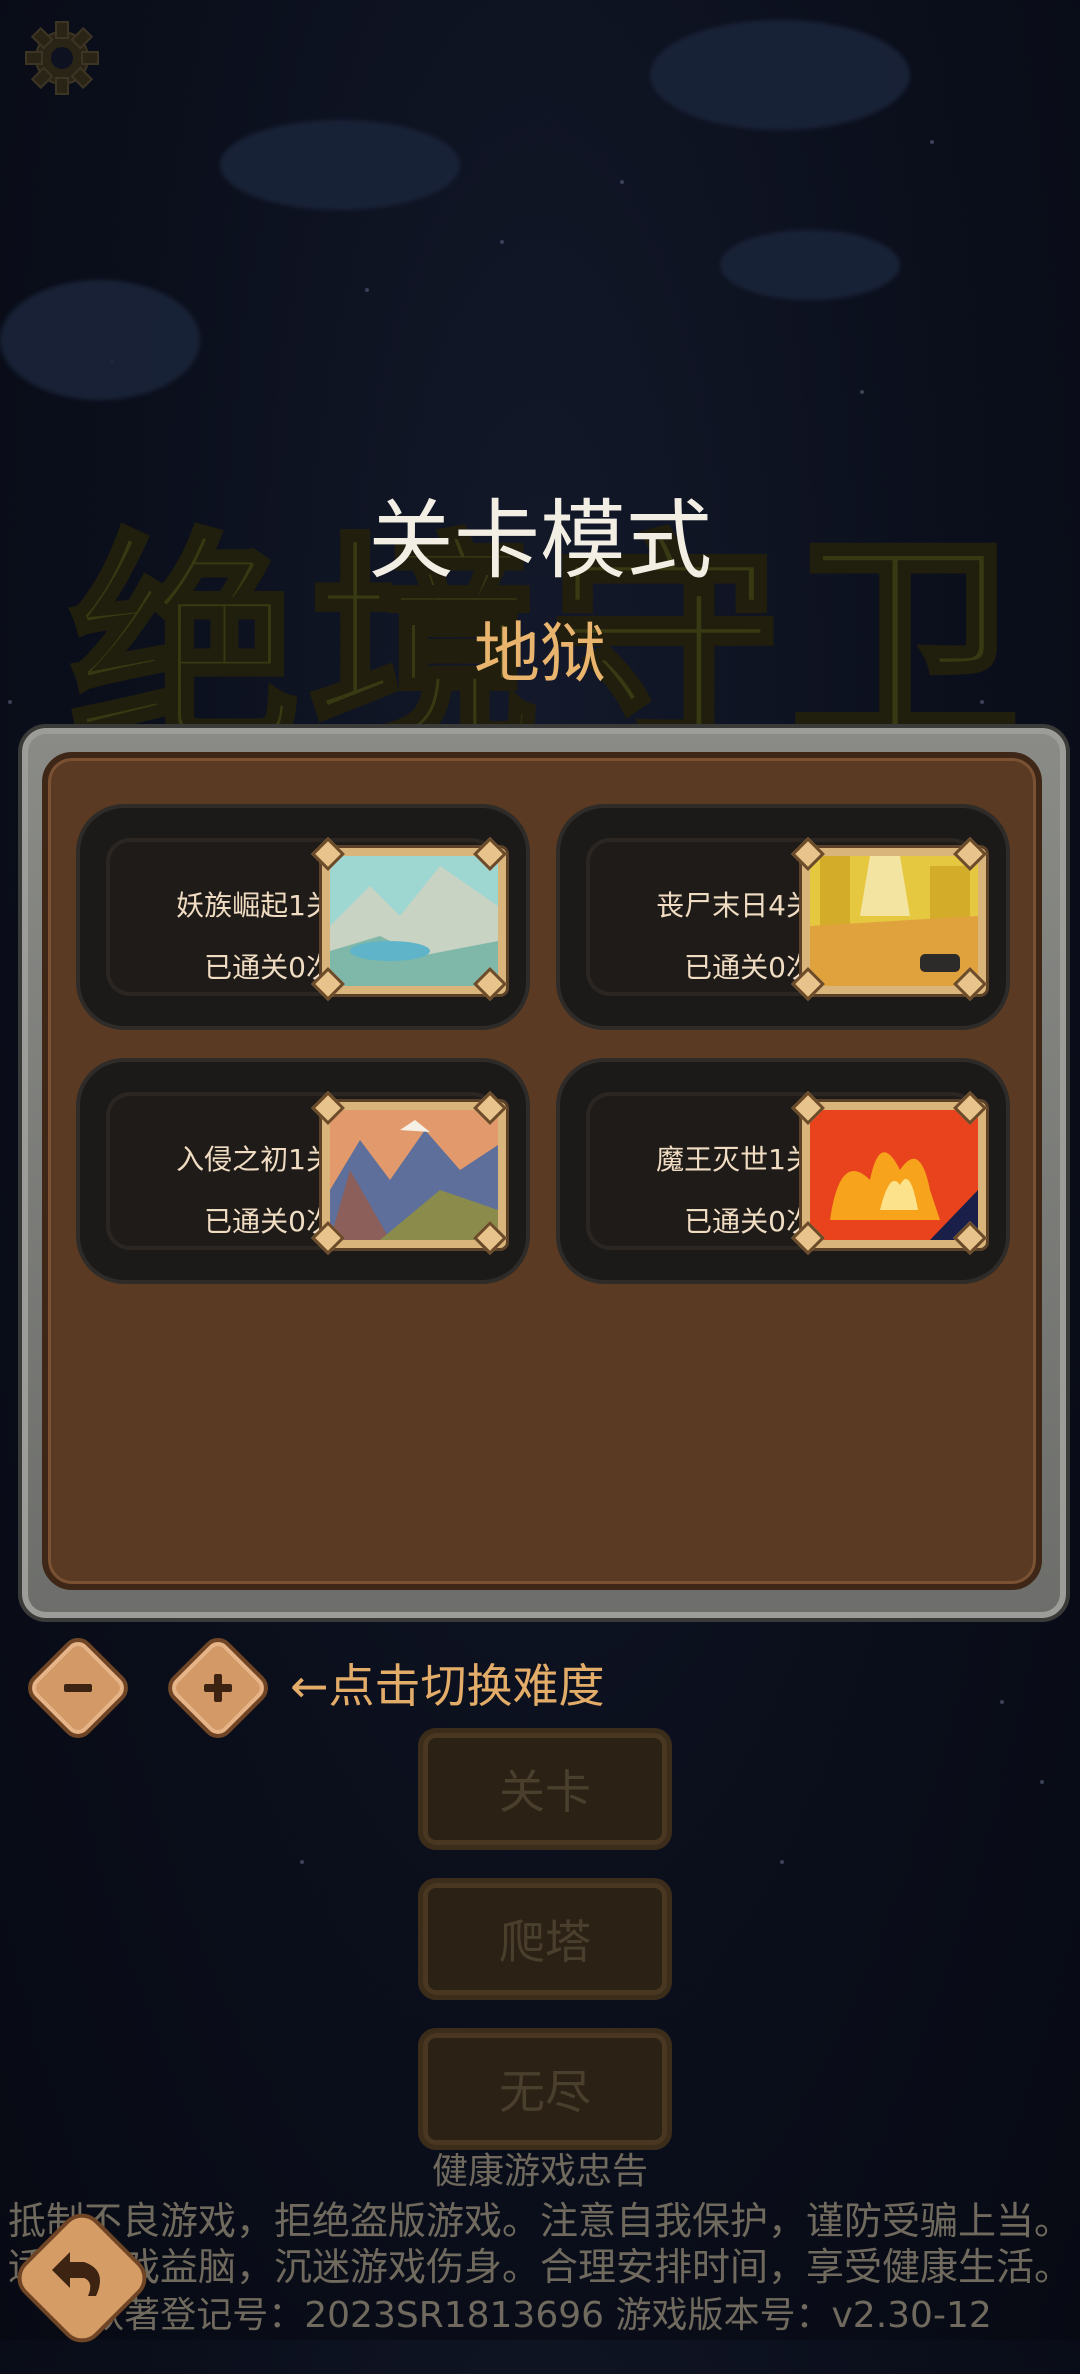 This screenshot has height=2374, width=1080. What do you see at coordinates (545, 2089) in the screenshot?
I see `endless-mode-button: 无尽` at bounding box center [545, 2089].